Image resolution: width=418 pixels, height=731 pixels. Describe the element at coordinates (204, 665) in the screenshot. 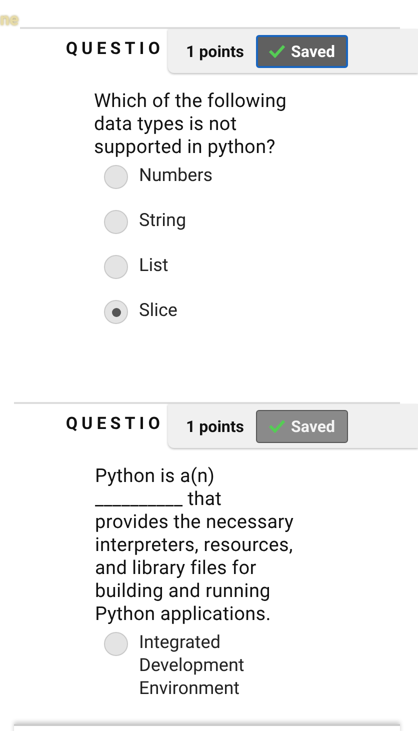

I see `option-label: Integrated Development Environment` at that location.